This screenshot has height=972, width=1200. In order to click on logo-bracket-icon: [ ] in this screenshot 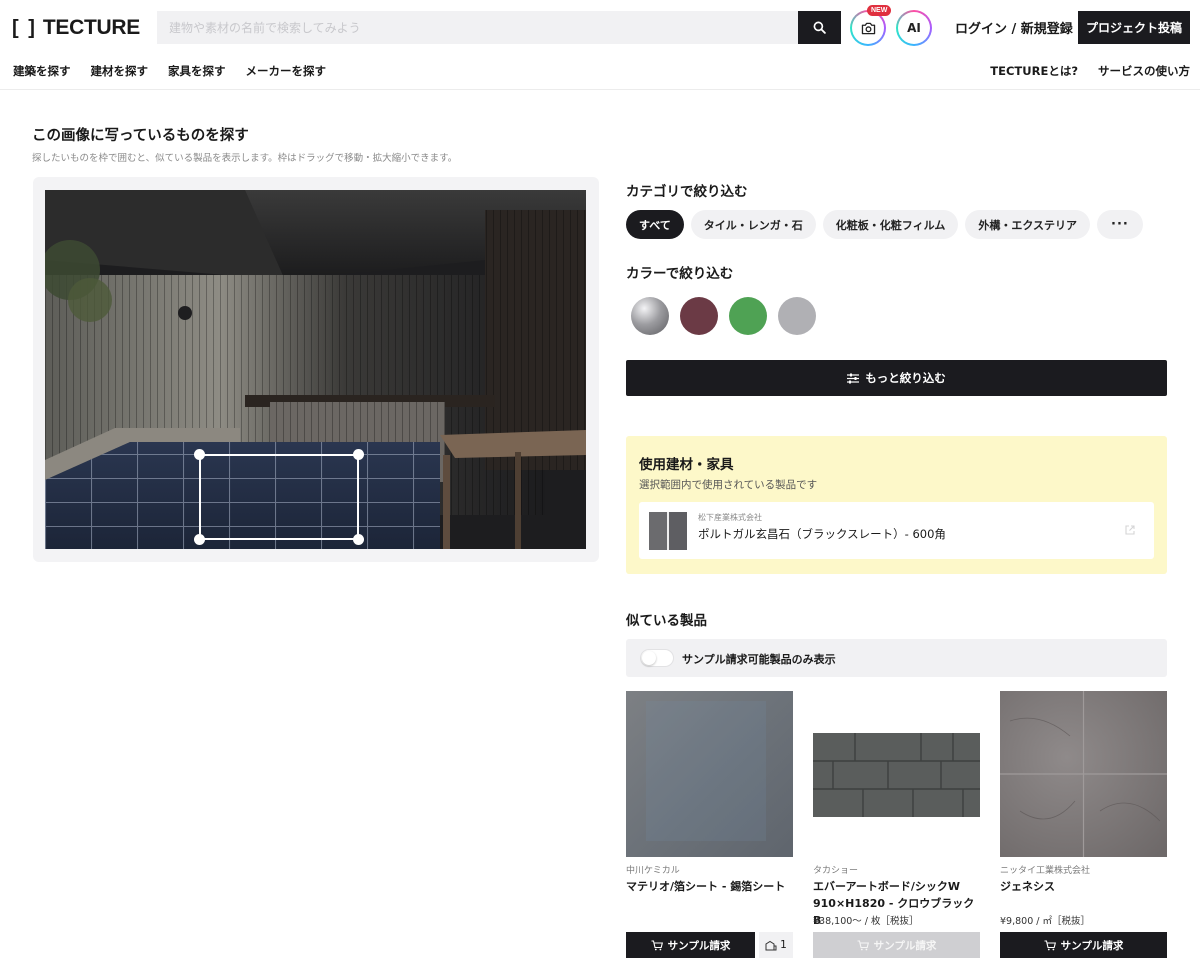, I will do `click(24, 27)`.